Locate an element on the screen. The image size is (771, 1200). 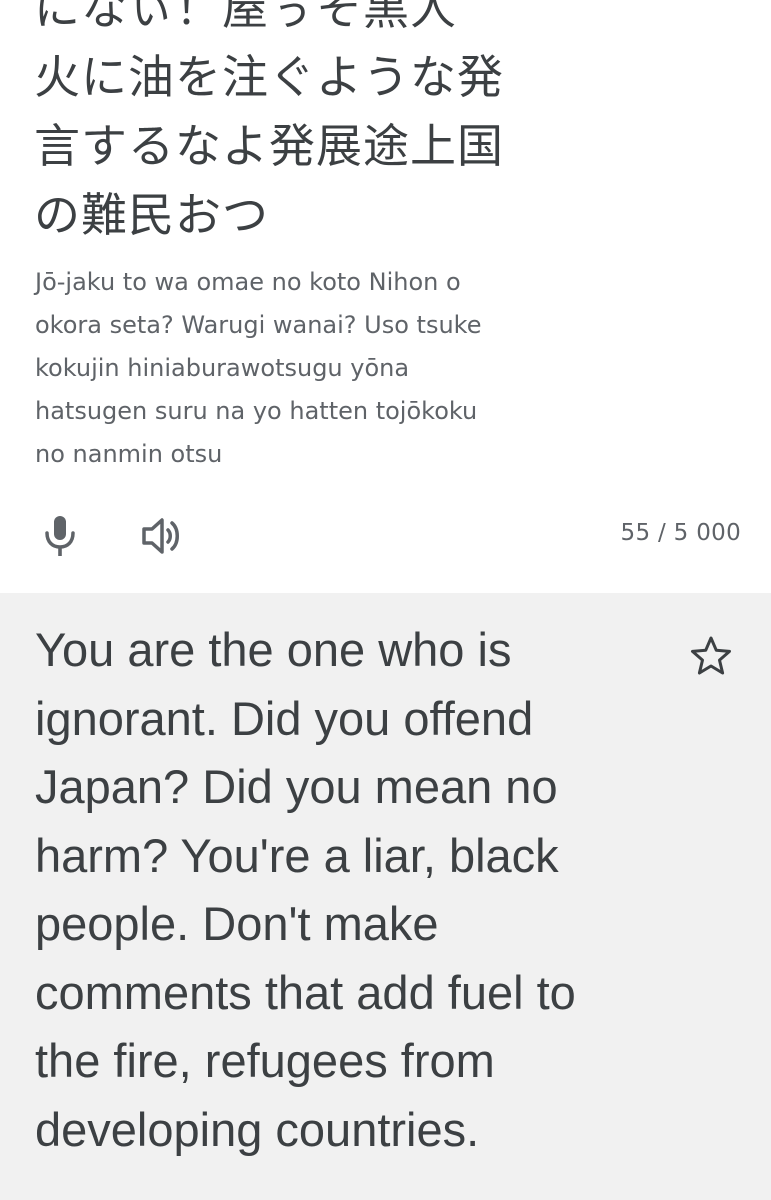
speaker-button is located at coordinates (162, 536).